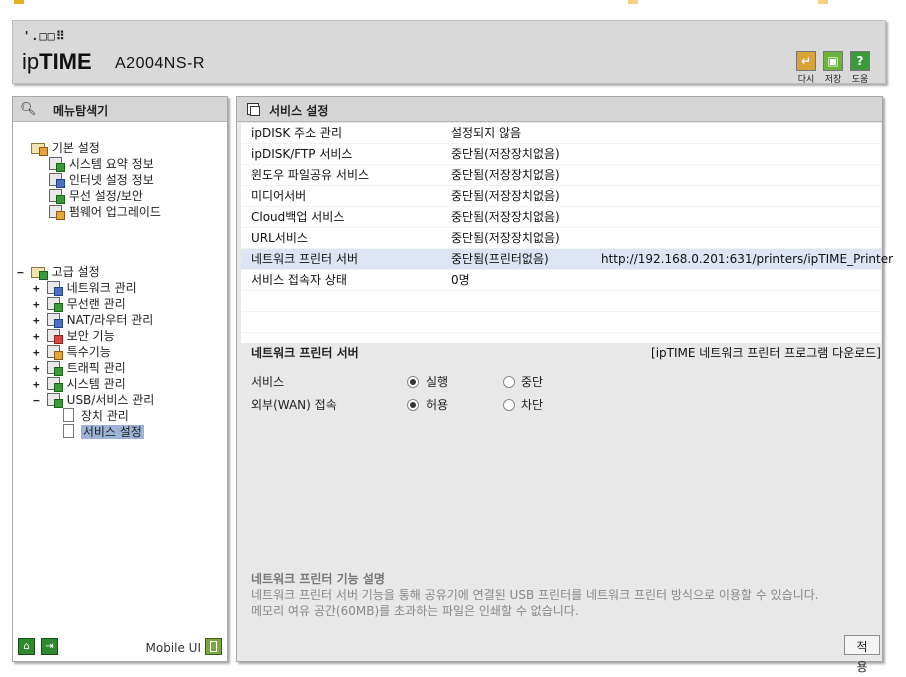 The image size is (906, 677). I want to click on description-title: 네트워크 프린터 기능 설명, so click(318, 579).